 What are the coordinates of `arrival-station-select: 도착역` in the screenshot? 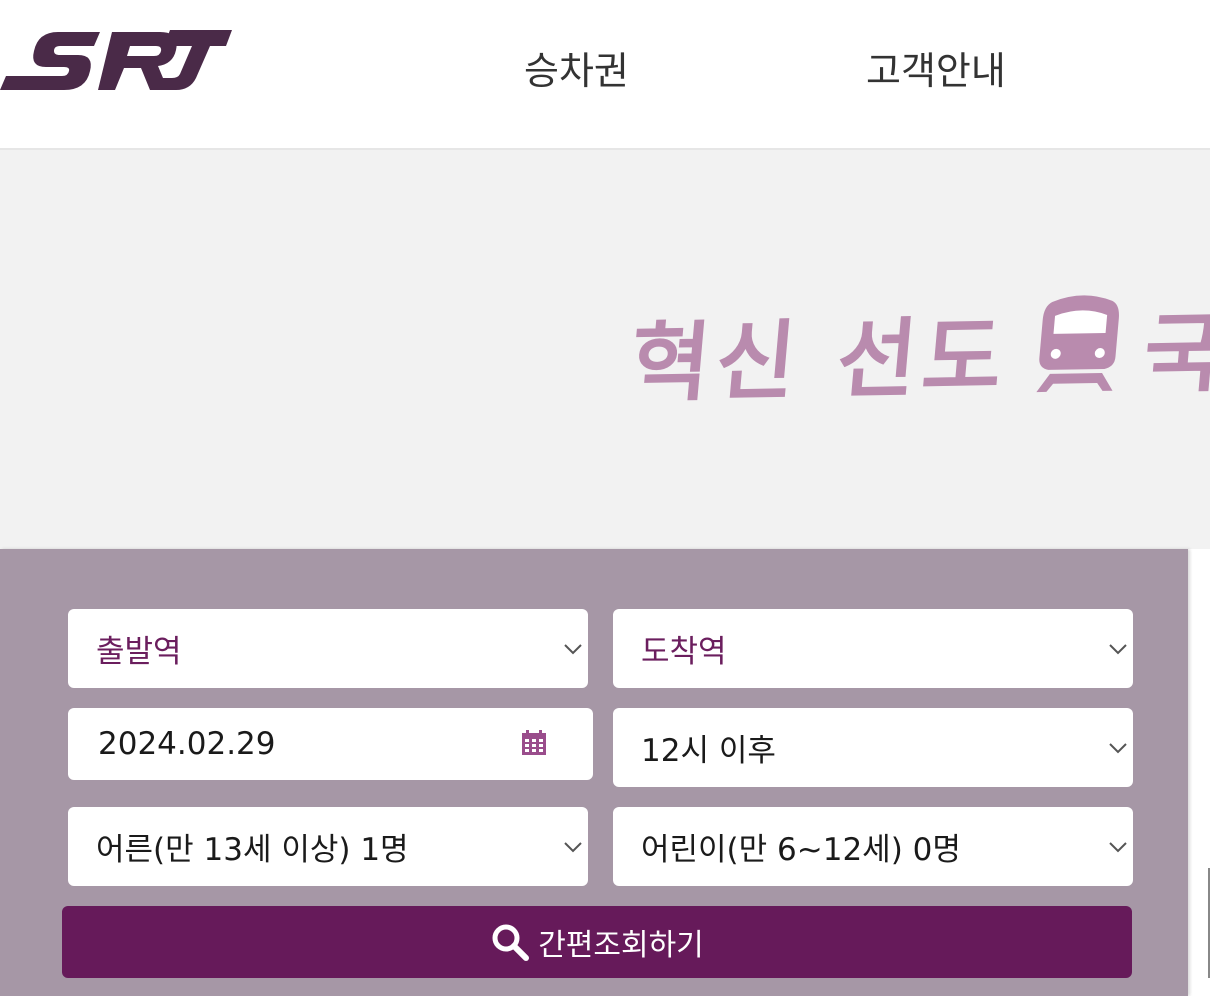 It's located at (873, 648).